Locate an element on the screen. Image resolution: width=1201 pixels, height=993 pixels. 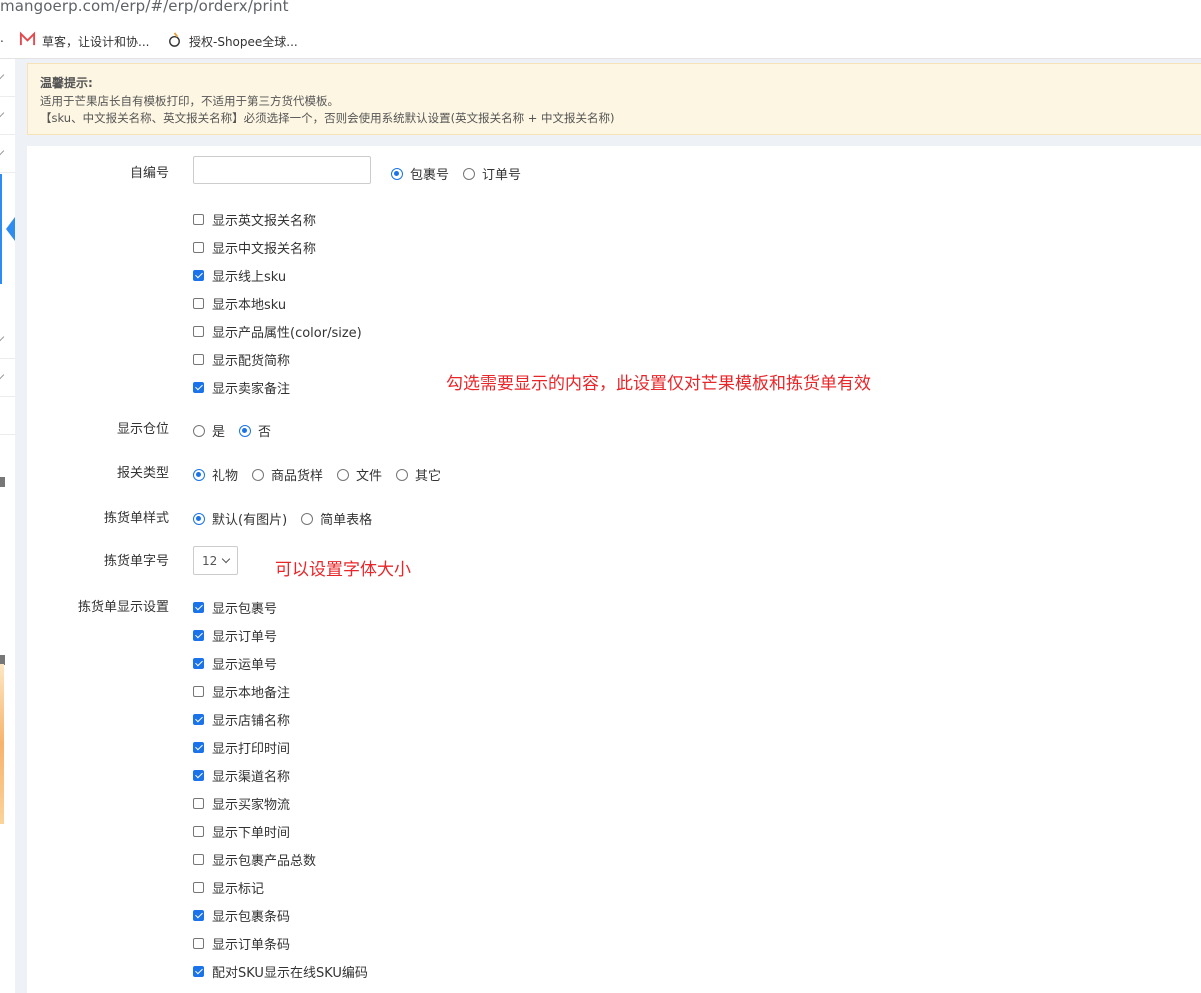
show-location-label: 显示仓位 is located at coordinates (142, 429).